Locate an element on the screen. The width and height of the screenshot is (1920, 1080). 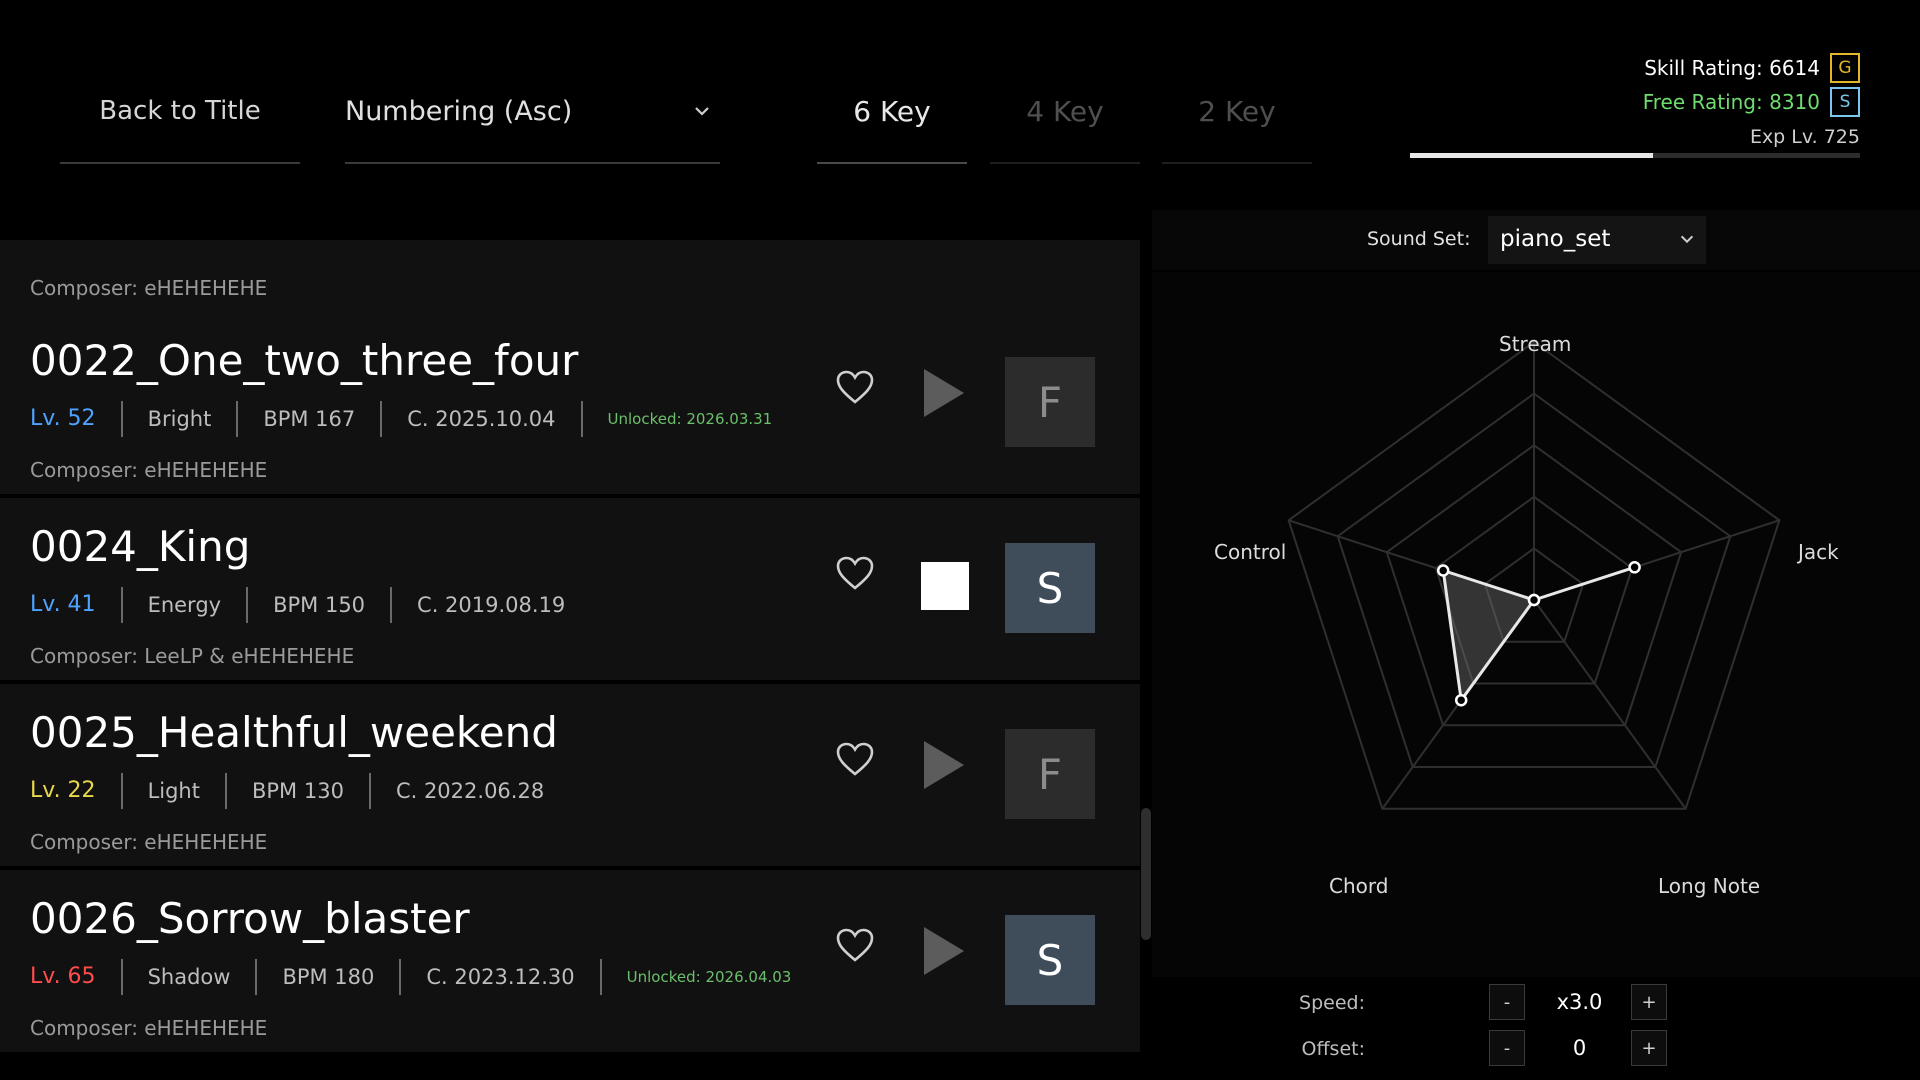
radar-axis-line is located at coordinates (1610, 704).